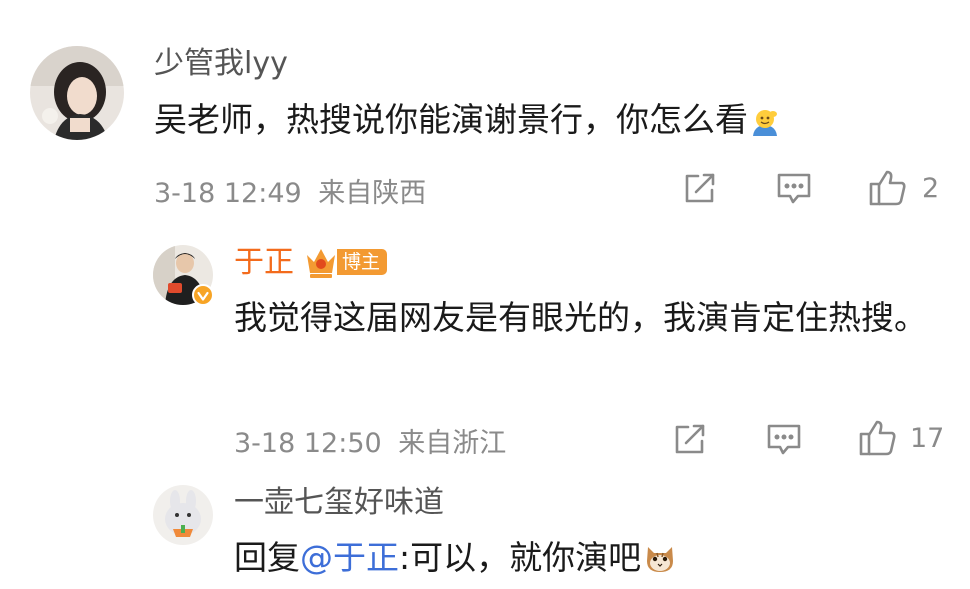 This screenshot has width=970, height=589. Describe the element at coordinates (203, 295) in the screenshot. I see `verified-icon` at that location.